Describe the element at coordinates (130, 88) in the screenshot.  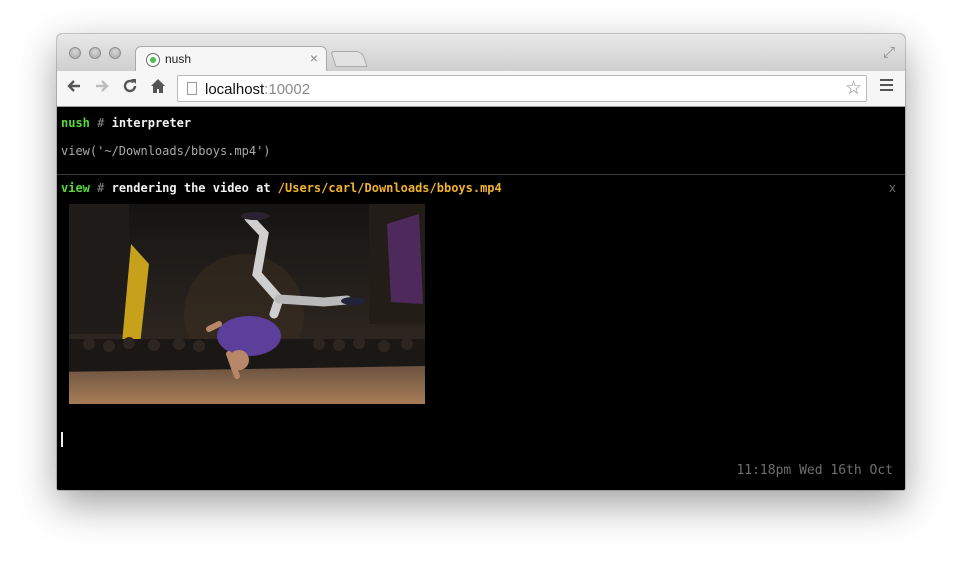
I see `reload-icon` at that location.